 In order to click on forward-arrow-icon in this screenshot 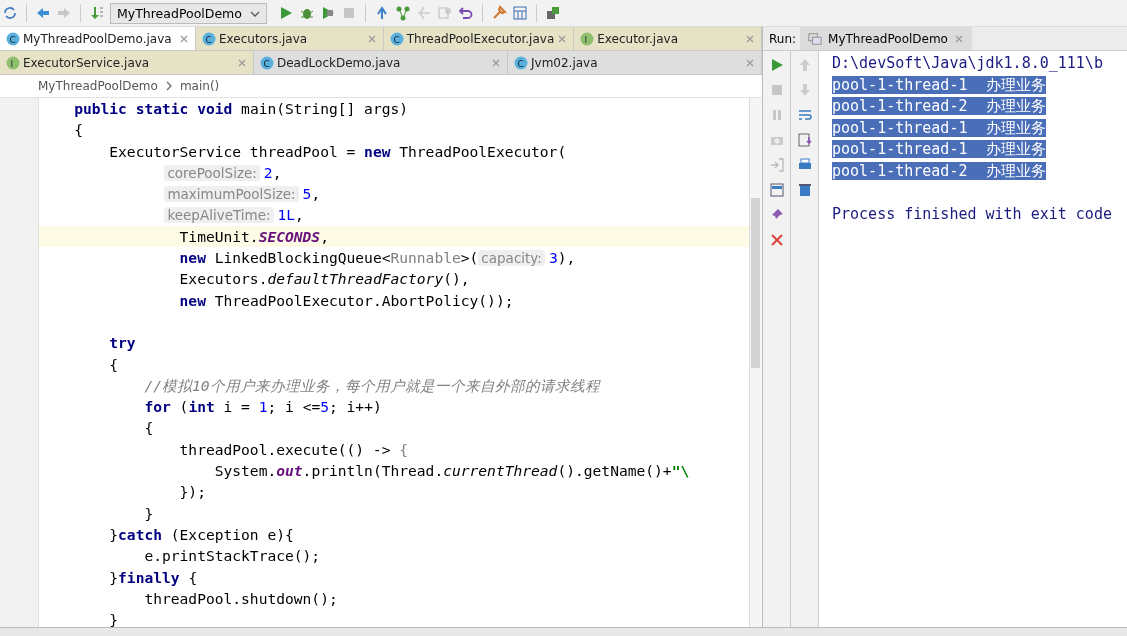, I will do `click(64, 13)`.